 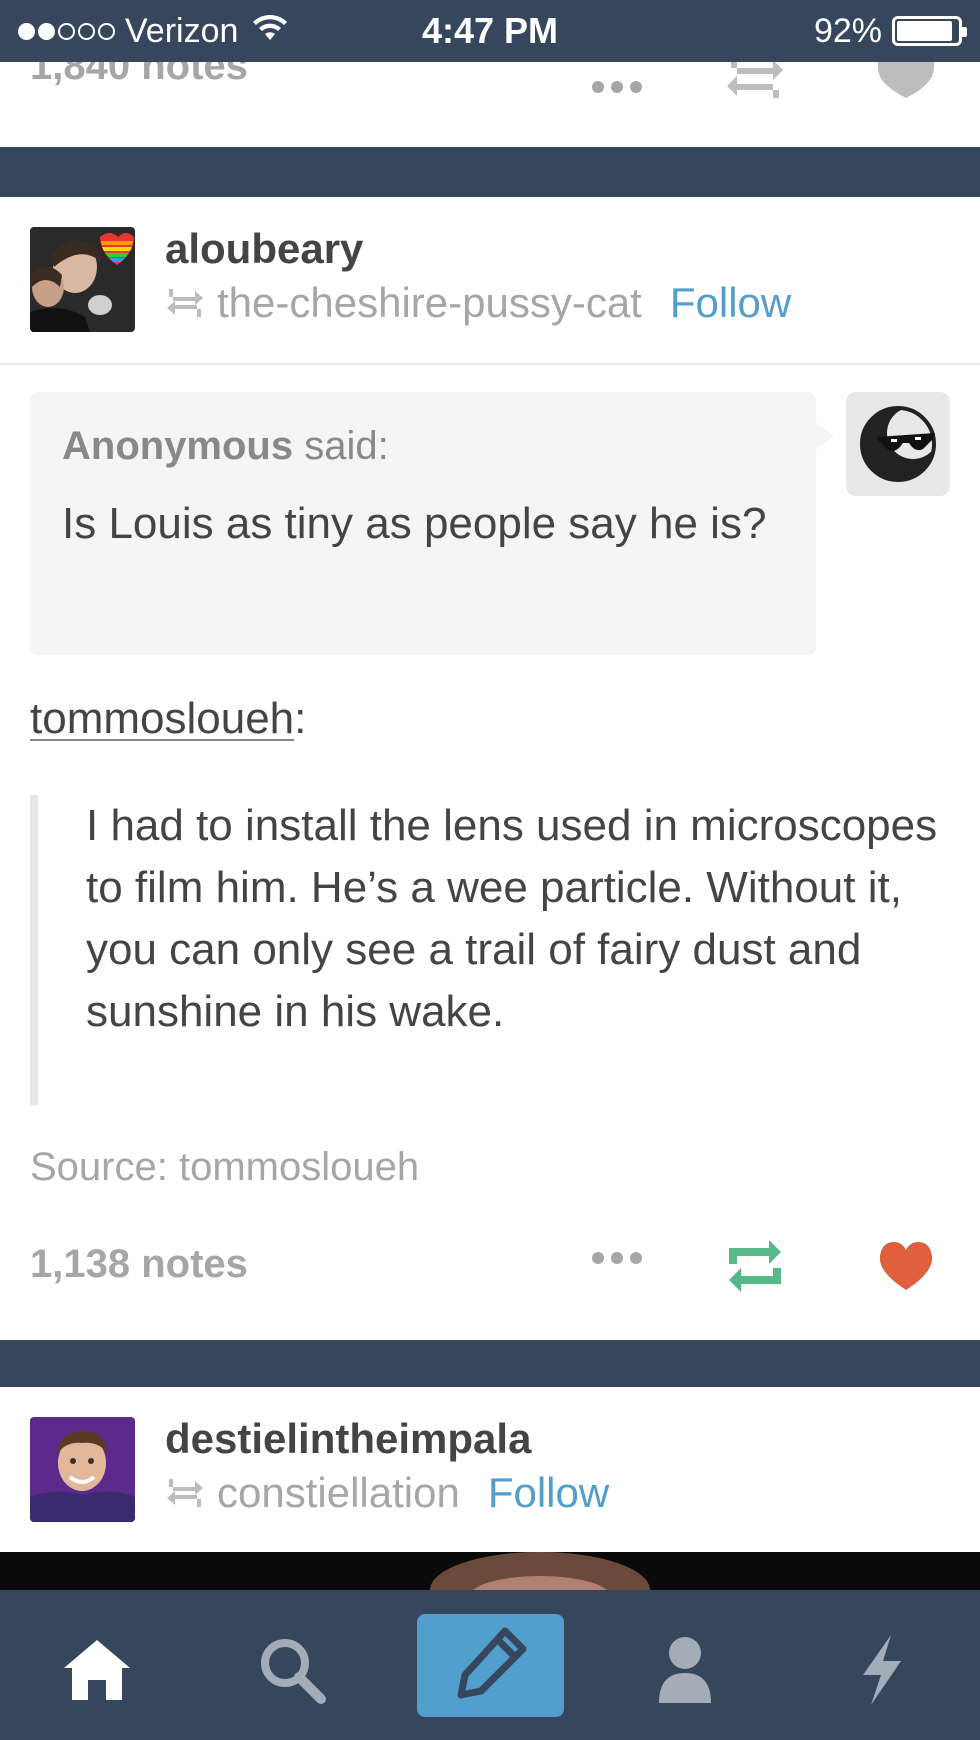 What do you see at coordinates (292, 1670) in the screenshot?
I see `search-icon` at bounding box center [292, 1670].